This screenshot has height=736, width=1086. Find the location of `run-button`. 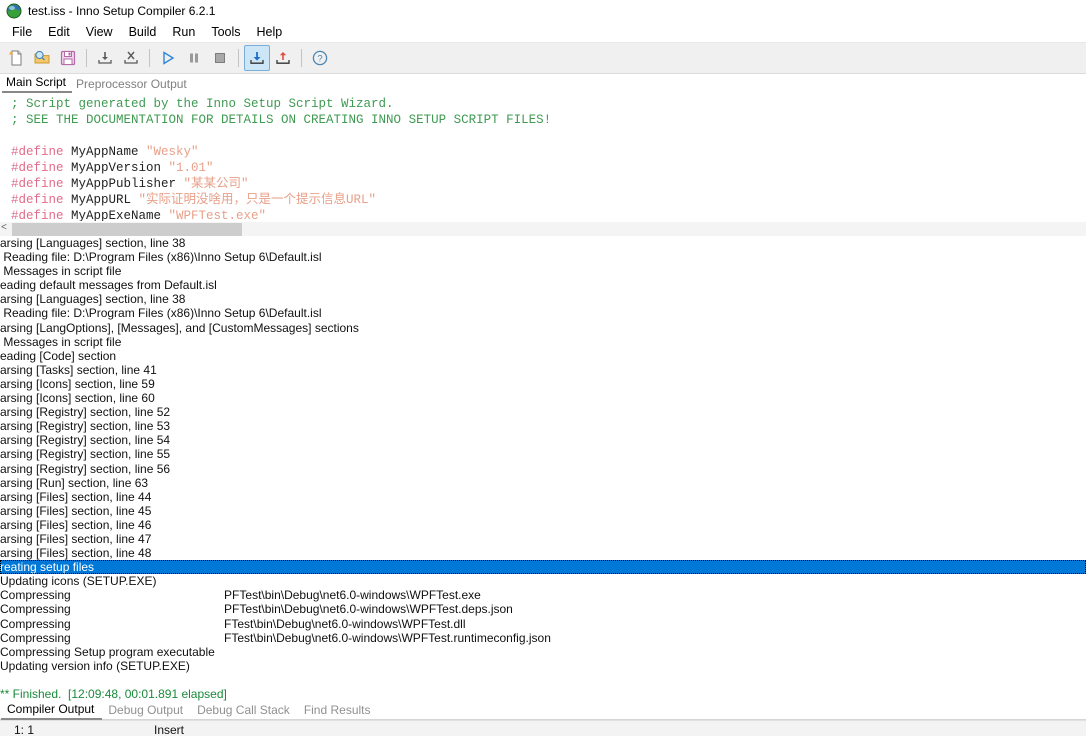

run-button is located at coordinates (168, 58).